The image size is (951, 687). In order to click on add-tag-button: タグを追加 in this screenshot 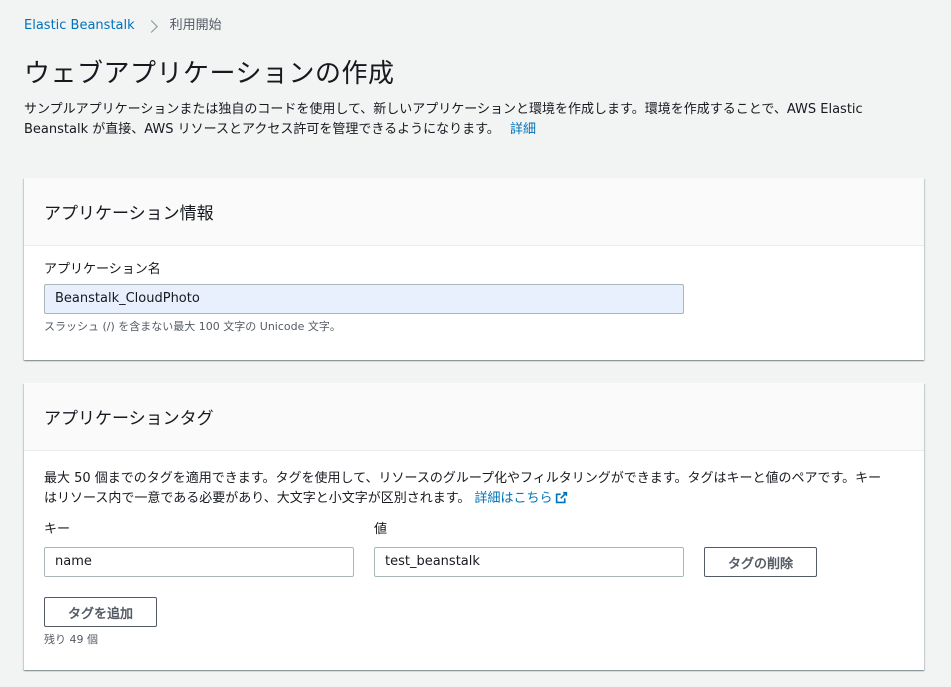, I will do `click(100, 612)`.